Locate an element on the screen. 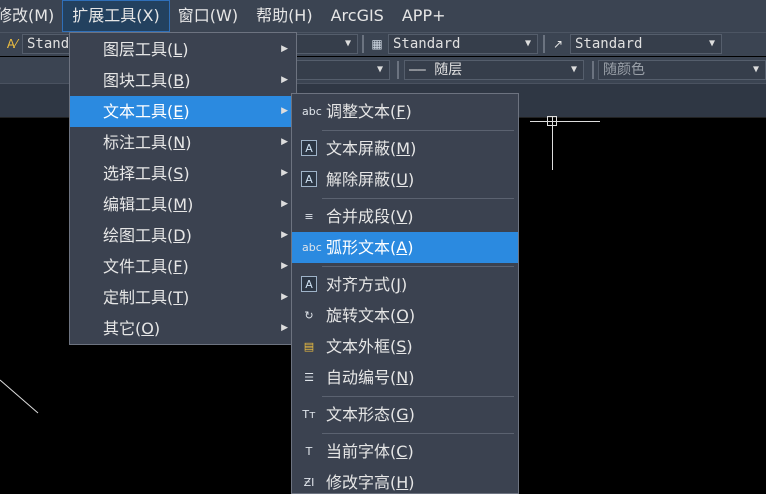 The image size is (766, 494). menu-item-label: 文本形态 is located at coordinates (358, 414).